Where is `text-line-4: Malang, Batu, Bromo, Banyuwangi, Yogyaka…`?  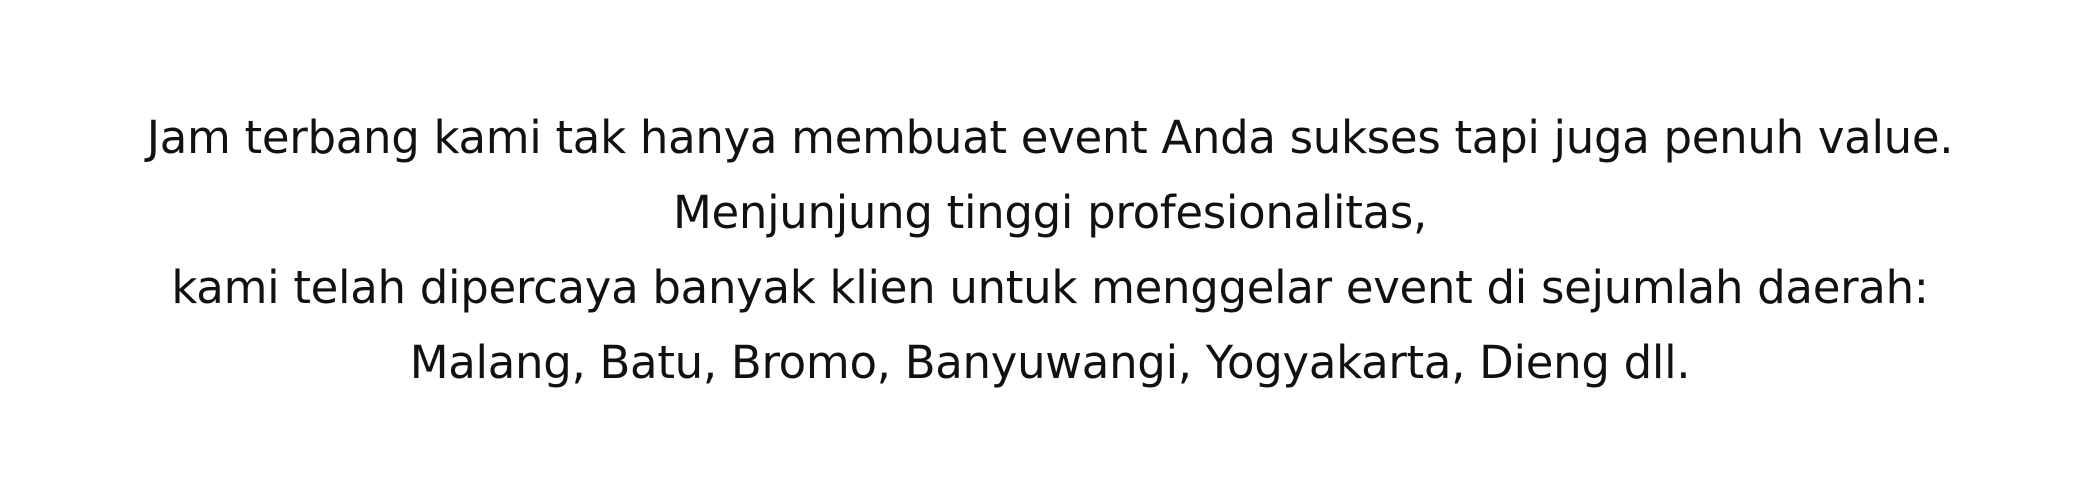
text-line-4: Malang, Batu, Bromo, Banyuwangi, Yogyaka… is located at coordinates (1050, 362).